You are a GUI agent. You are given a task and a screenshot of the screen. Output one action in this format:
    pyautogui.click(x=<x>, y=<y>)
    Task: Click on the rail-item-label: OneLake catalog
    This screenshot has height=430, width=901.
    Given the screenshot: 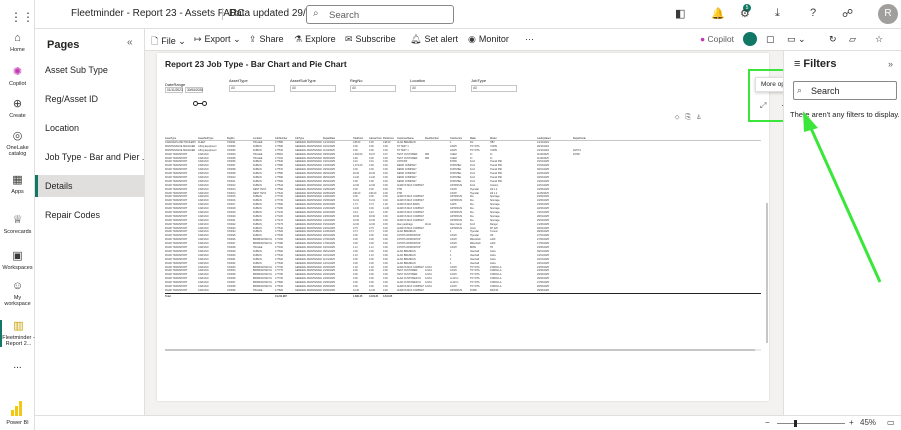 What is the action you would take?
    pyautogui.click(x=17, y=151)
    